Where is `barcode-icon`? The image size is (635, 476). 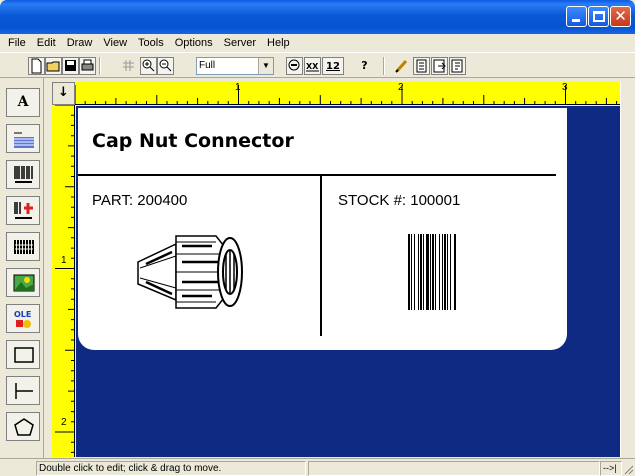 barcode-icon is located at coordinates (294, 65).